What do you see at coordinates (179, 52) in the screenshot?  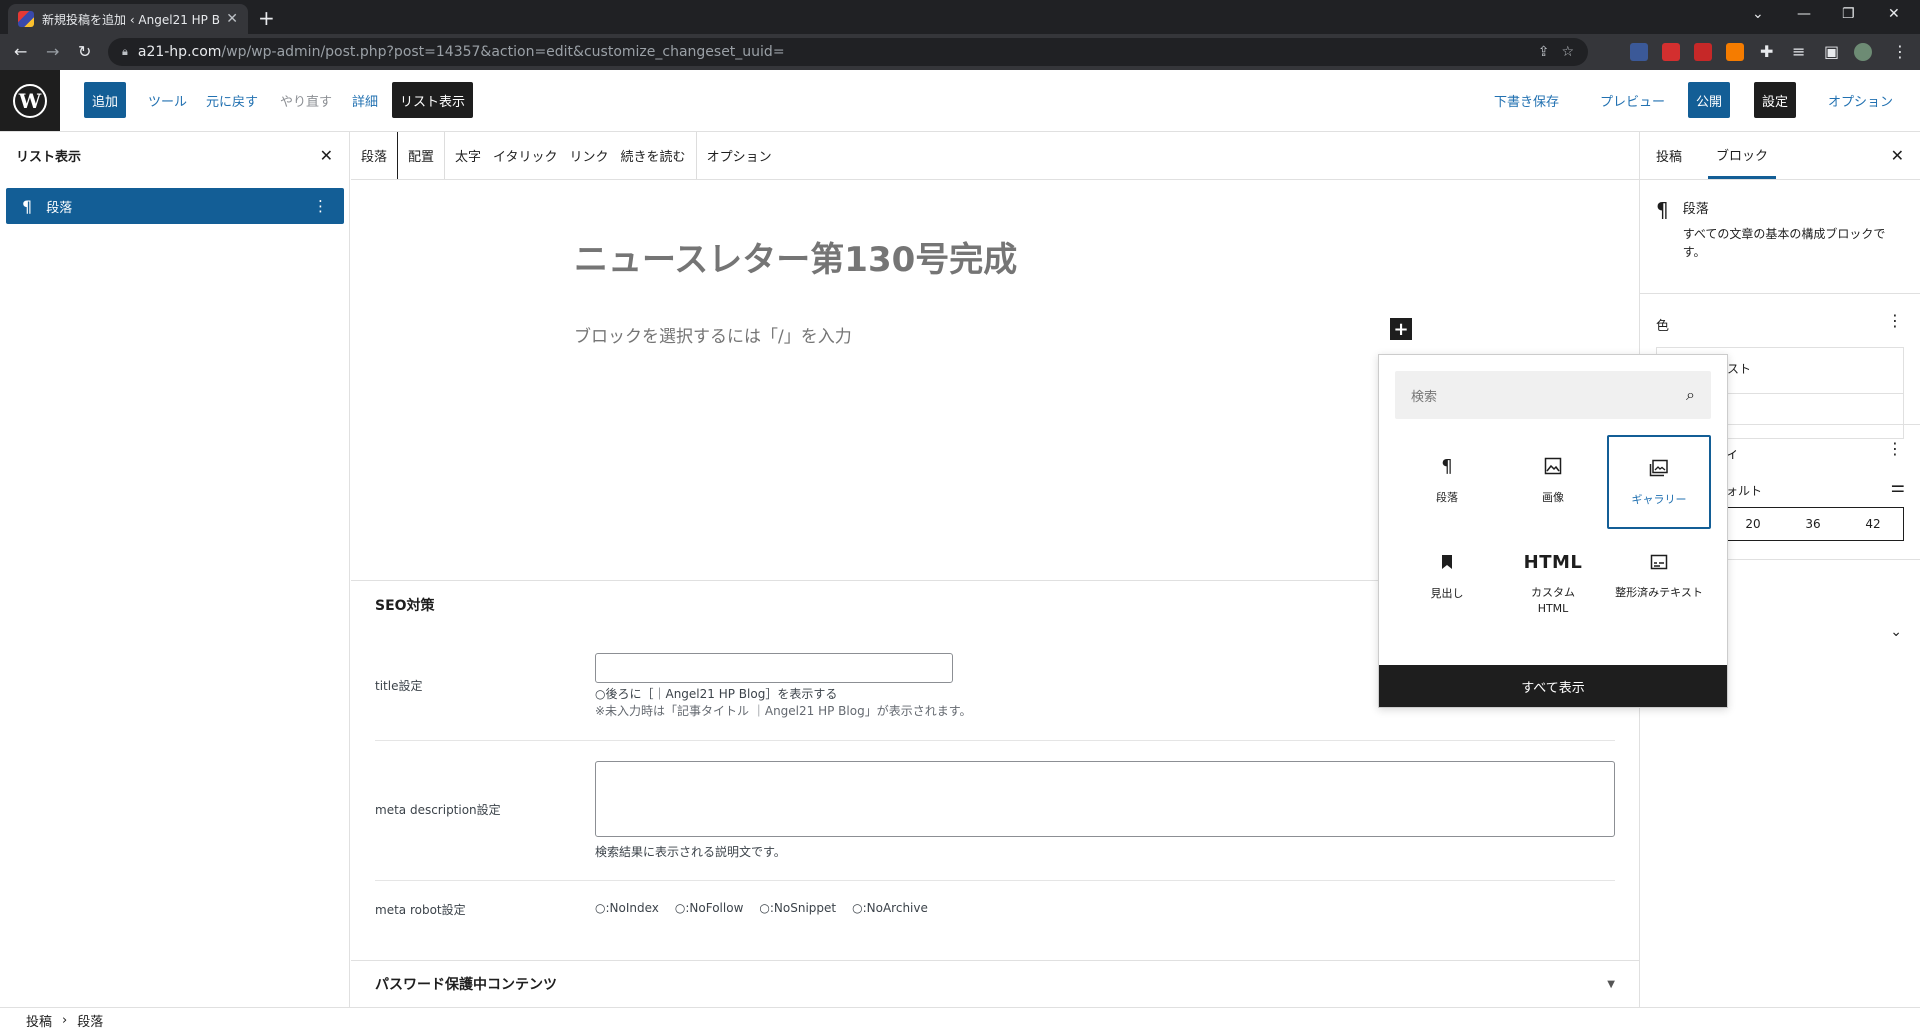 I see `url-domain: a21-hp.com` at bounding box center [179, 52].